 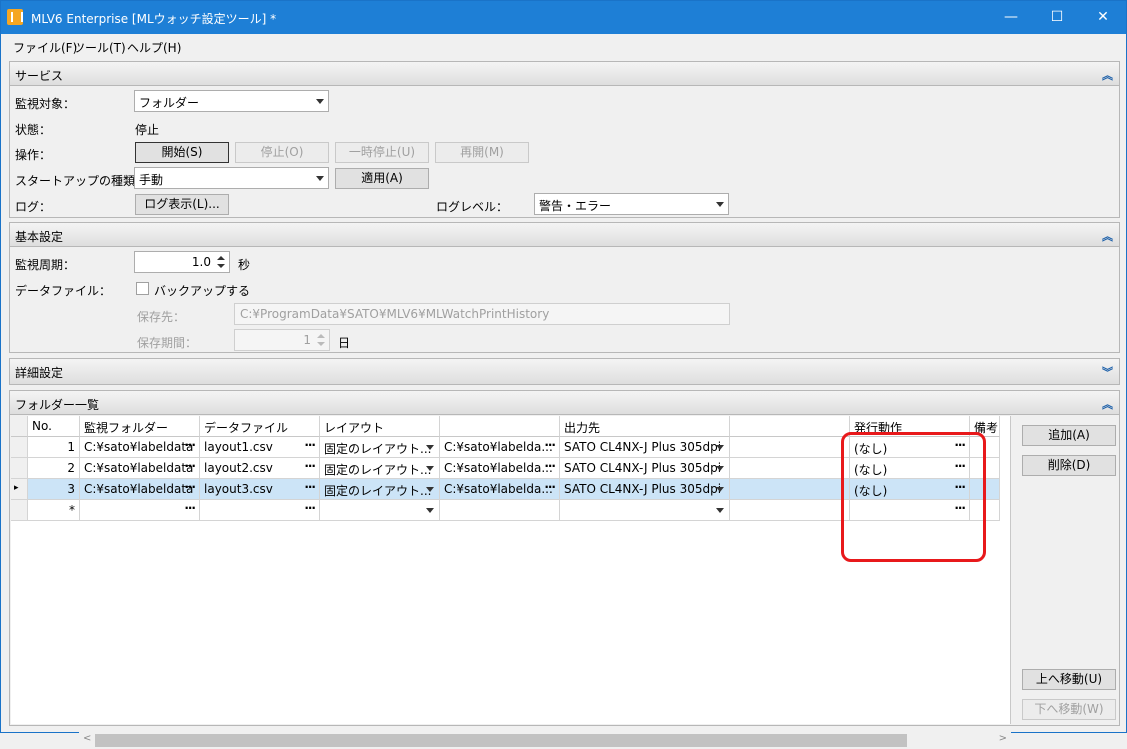 What do you see at coordinates (260, 426) in the screenshot?
I see `column-header-datafile: データファイル` at bounding box center [260, 426].